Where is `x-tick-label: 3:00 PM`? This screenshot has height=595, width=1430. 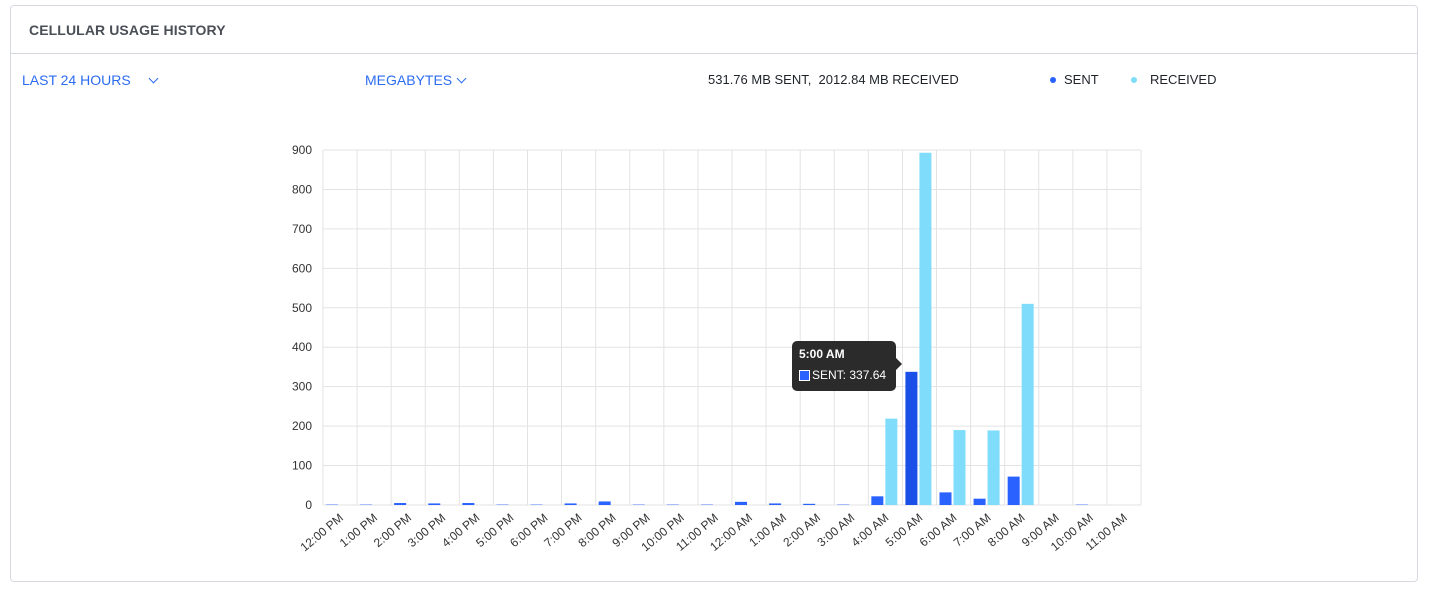 x-tick-label: 3:00 PM is located at coordinates (426, 530).